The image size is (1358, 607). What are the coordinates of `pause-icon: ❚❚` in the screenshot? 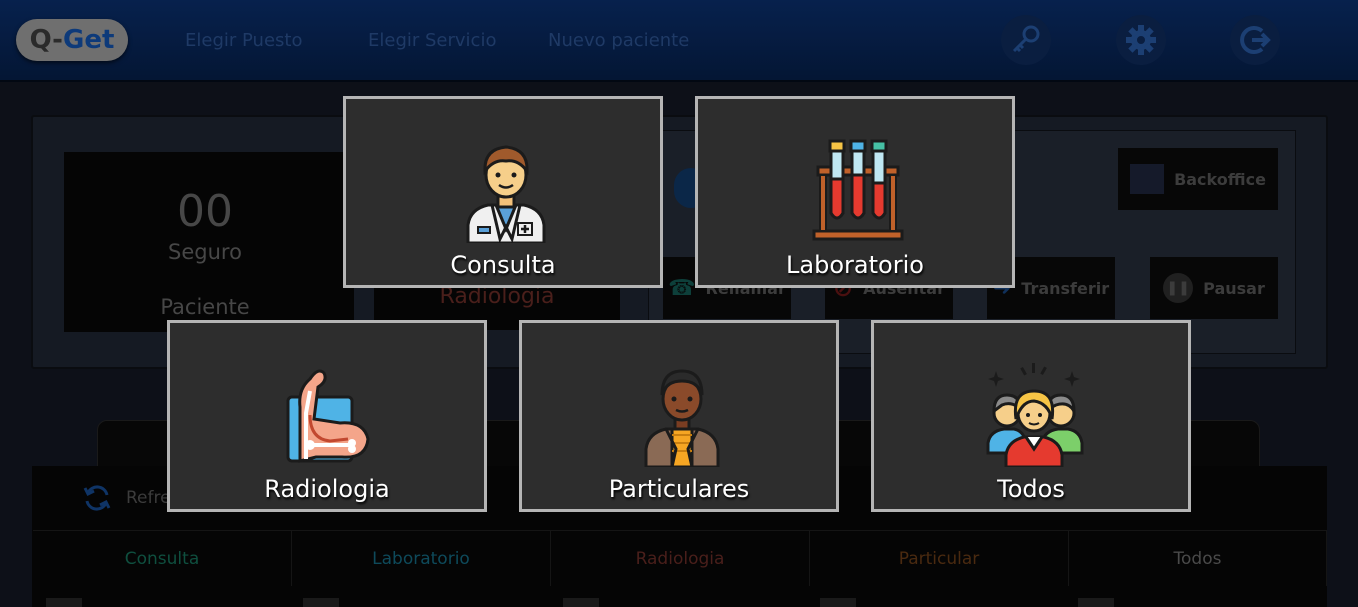 It's located at (1178, 288).